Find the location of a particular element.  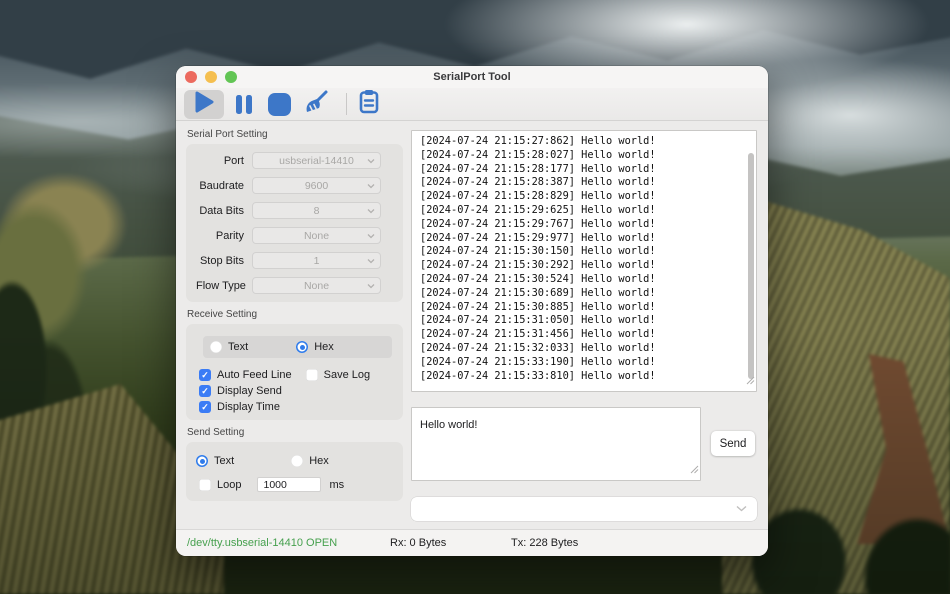

send-setting-group: Text Hex Loop 1000 ms is located at coordinates (294, 471).